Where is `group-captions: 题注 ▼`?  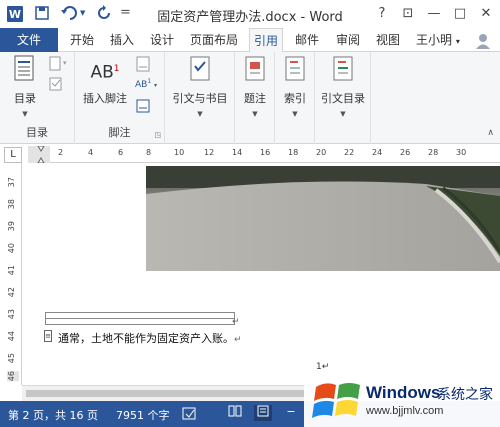 group-captions: 题注 ▼ is located at coordinates (255, 98).